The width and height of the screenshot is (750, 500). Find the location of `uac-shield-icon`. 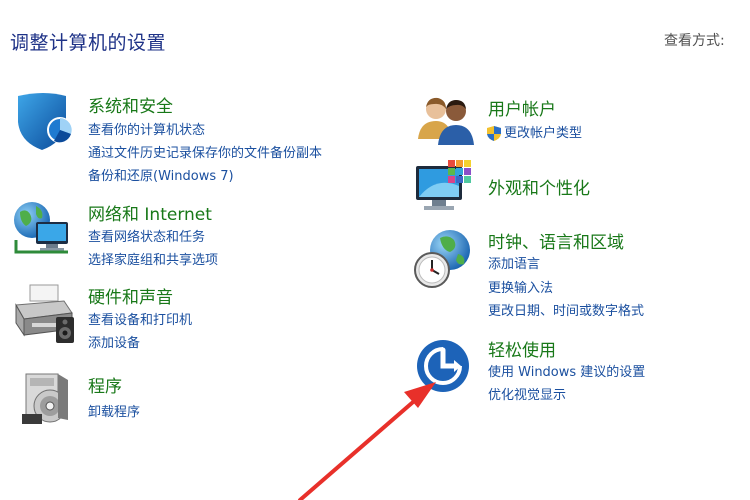

uac-shield-icon is located at coordinates (494, 133).